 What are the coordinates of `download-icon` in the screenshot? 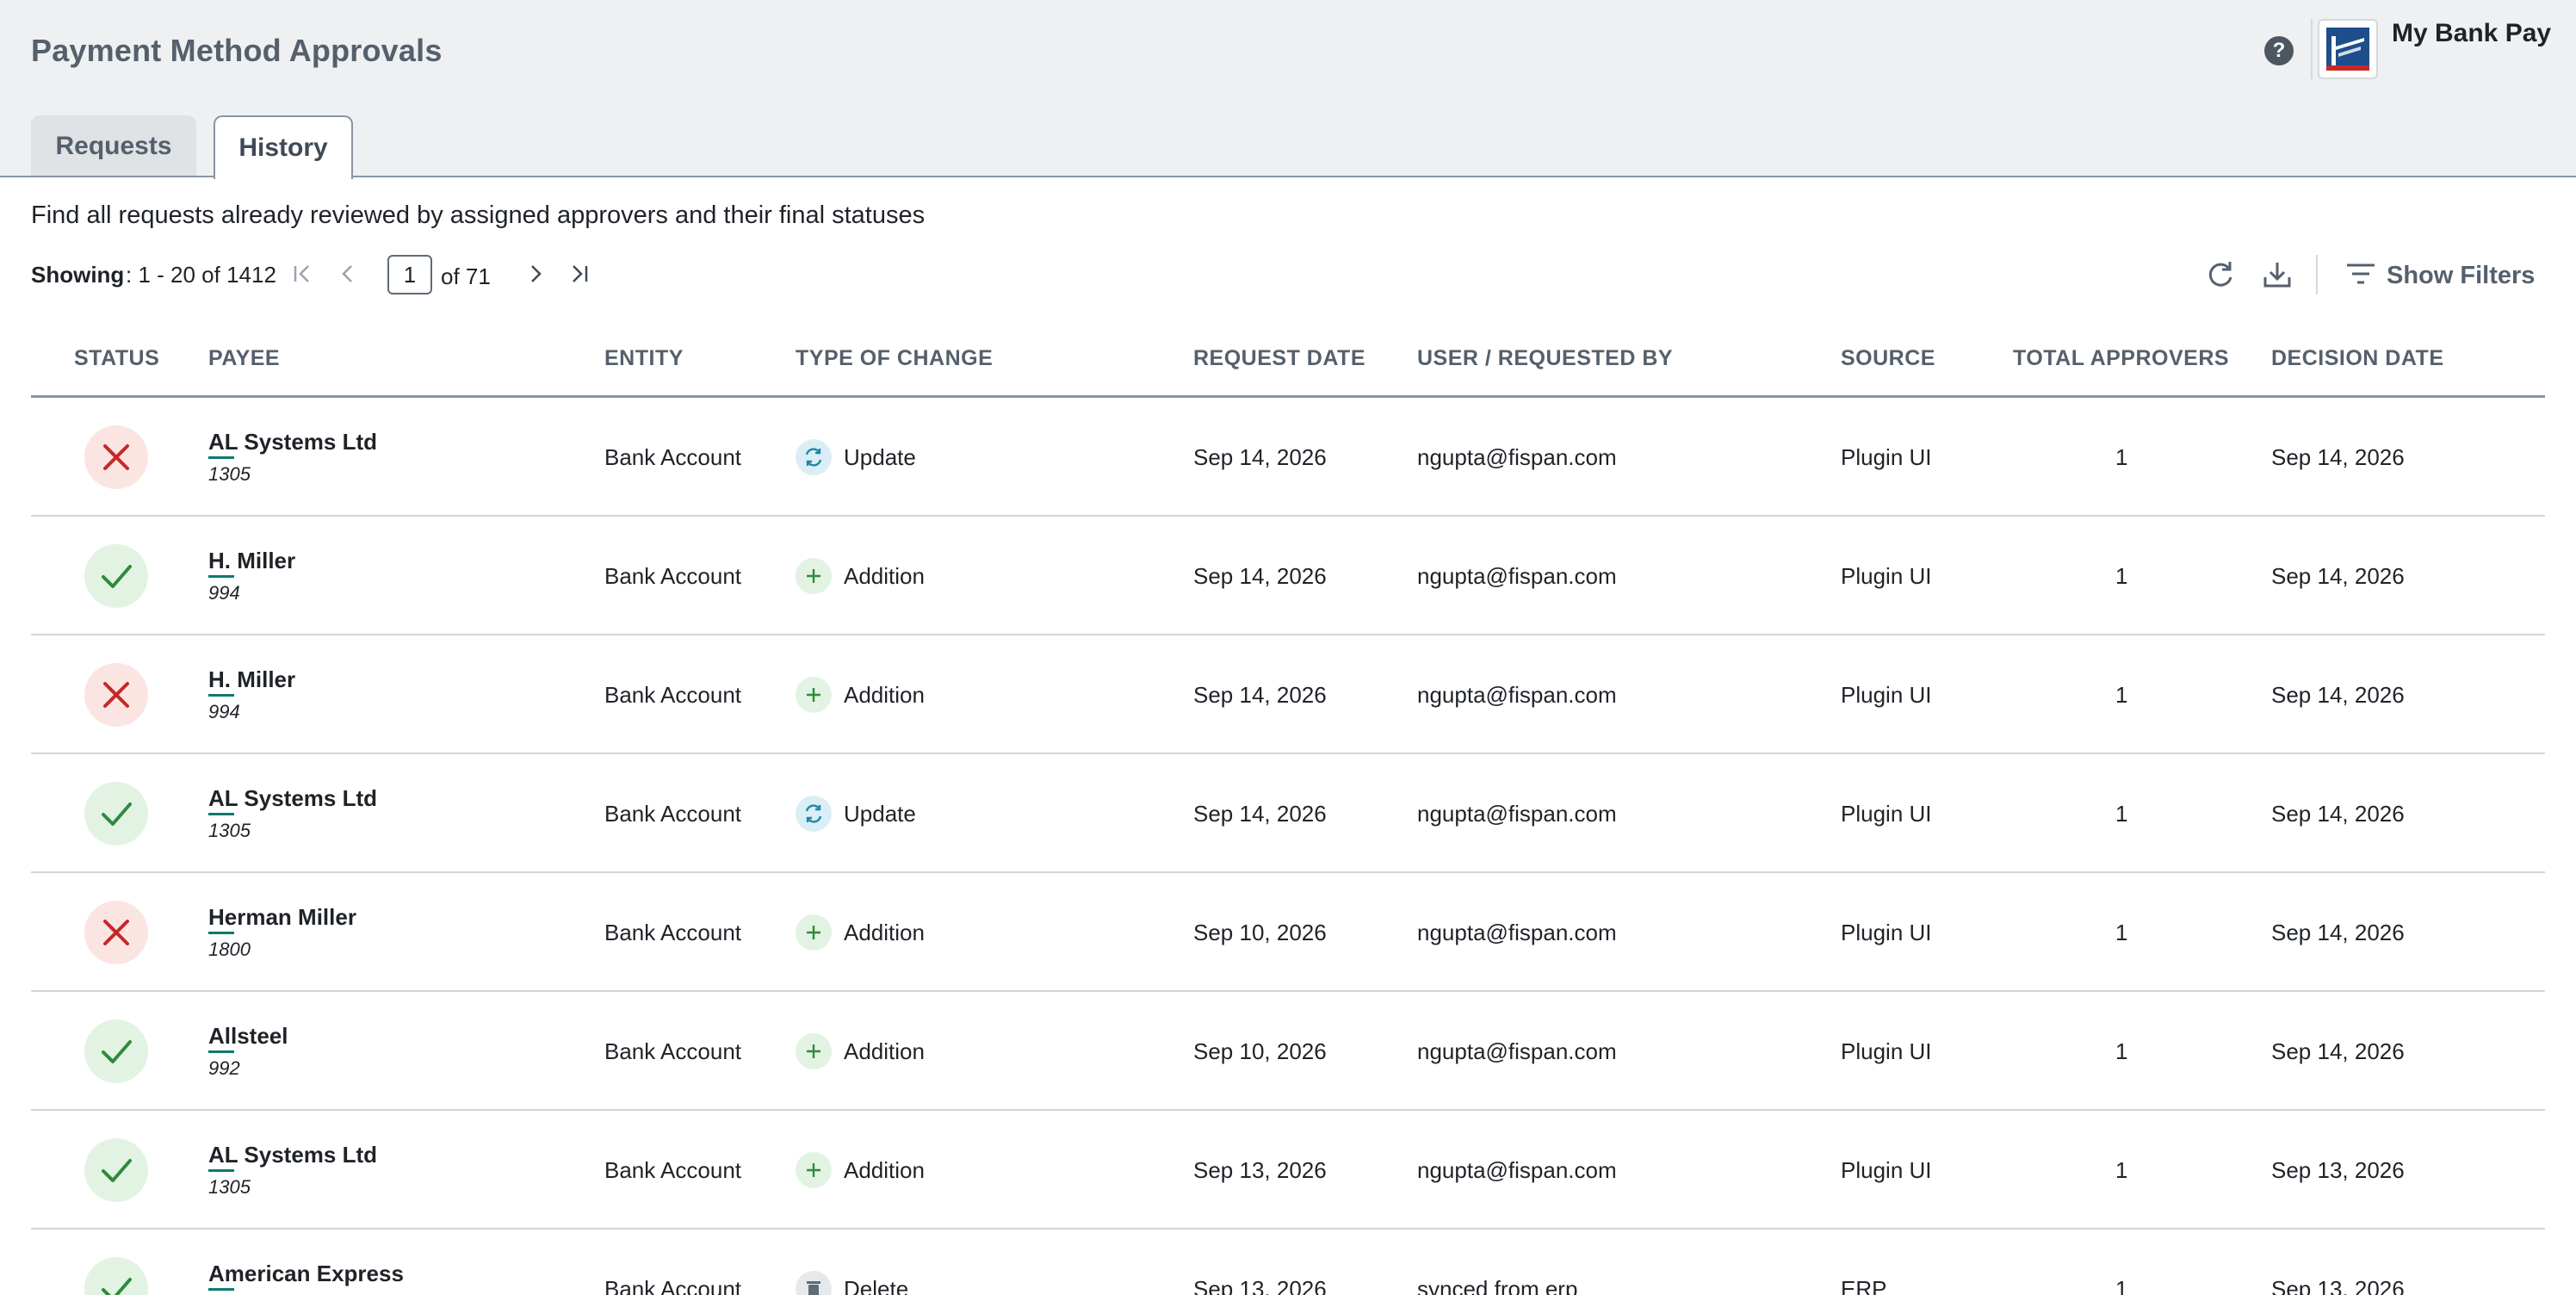 It's located at (2277, 275).